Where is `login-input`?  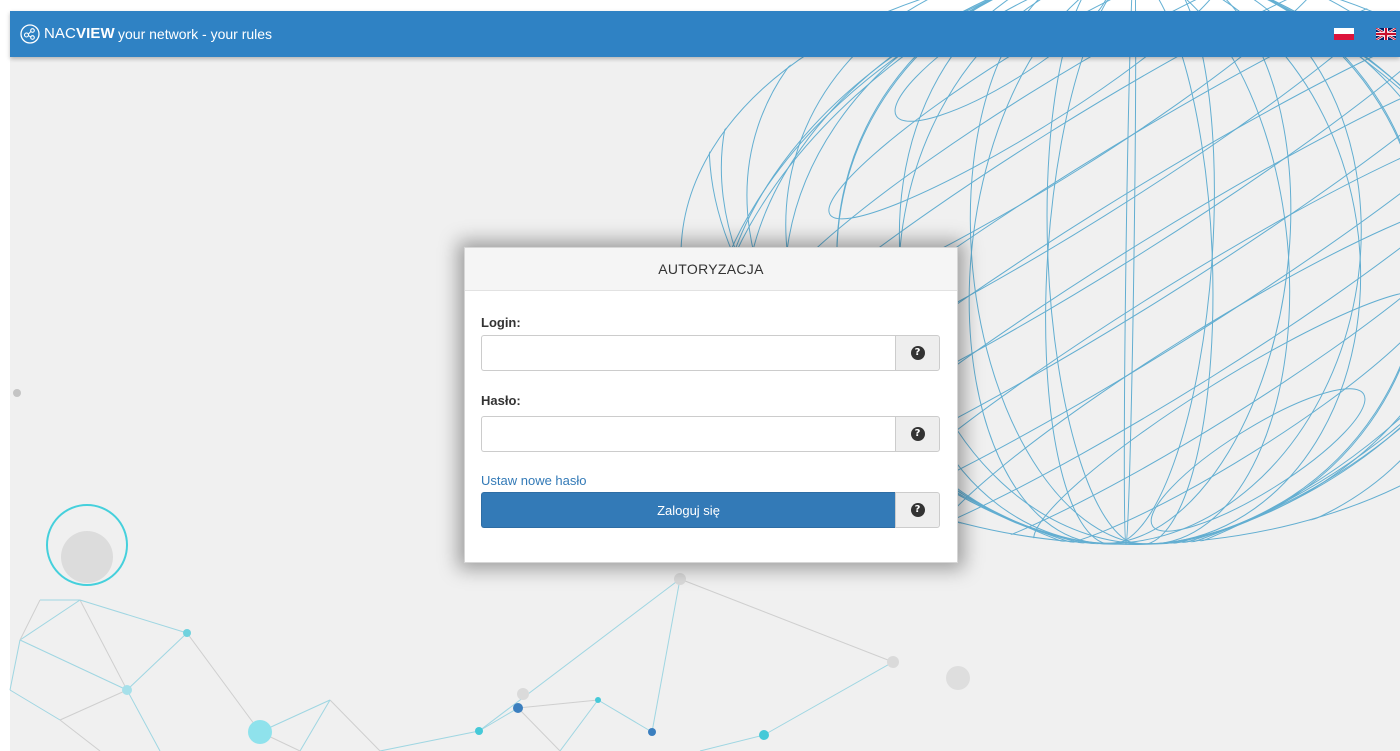
login-input is located at coordinates (688, 353).